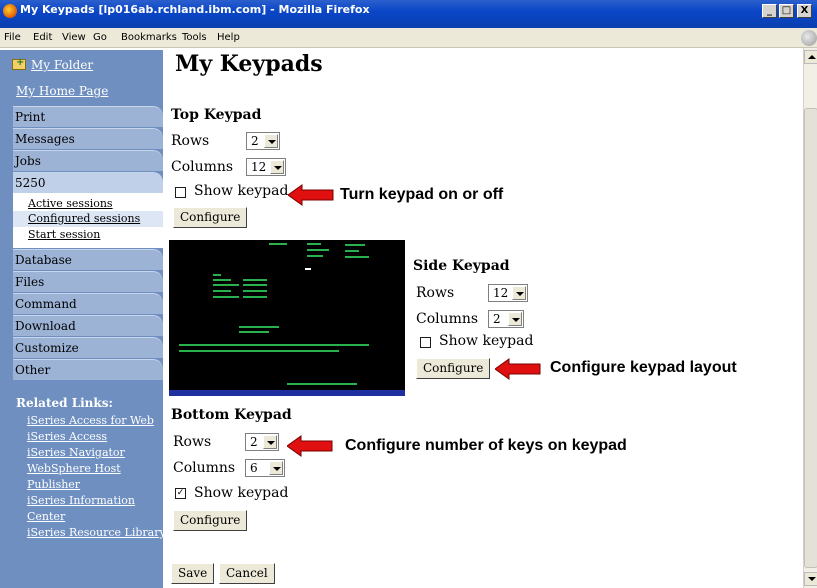 The width and height of the screenshot is (817, 588). Describe the element at coordinates (263, 141) in the screenshot. I see `top-rows-select: 2` at that location.